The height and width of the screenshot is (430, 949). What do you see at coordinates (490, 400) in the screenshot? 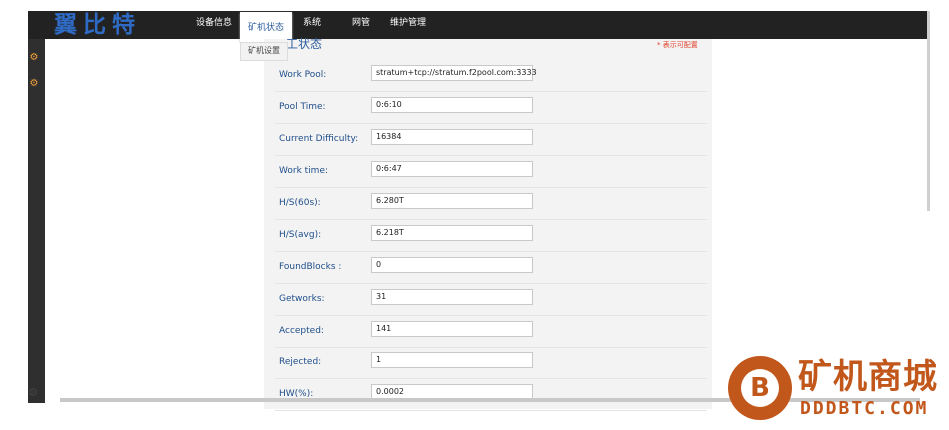
I see `horizontal-scrollbar` at bounding box center [490, 400].